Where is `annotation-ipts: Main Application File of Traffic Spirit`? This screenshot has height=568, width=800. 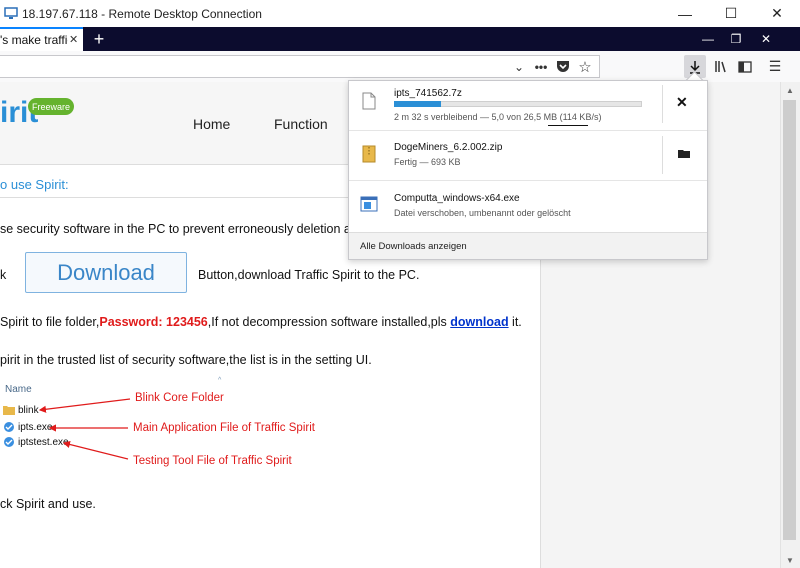 annotation-ipts: Main Application File of Traffic Spirit is located at coordinates (224, 428).